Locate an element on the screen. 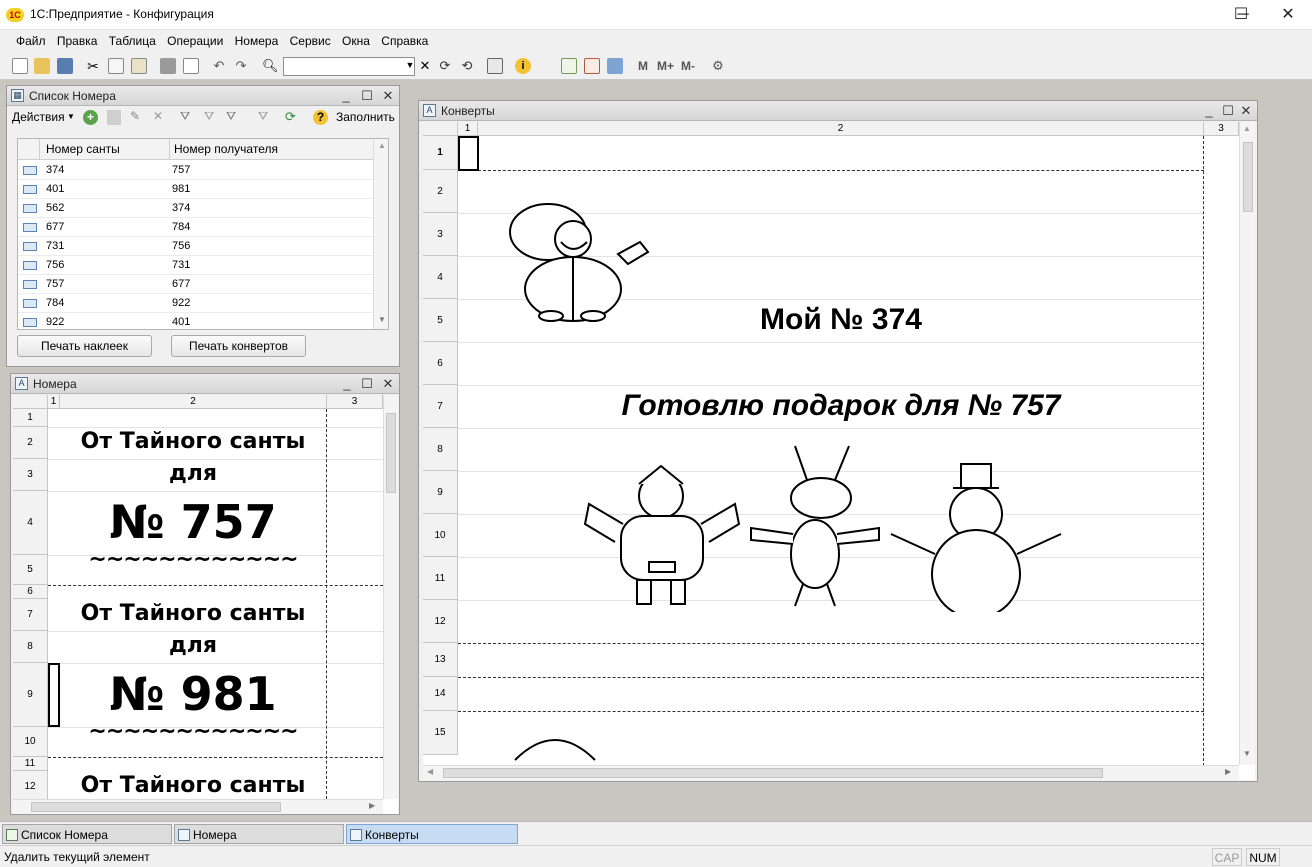  memory-minus-button: M- is located at coordinates (688, 66).